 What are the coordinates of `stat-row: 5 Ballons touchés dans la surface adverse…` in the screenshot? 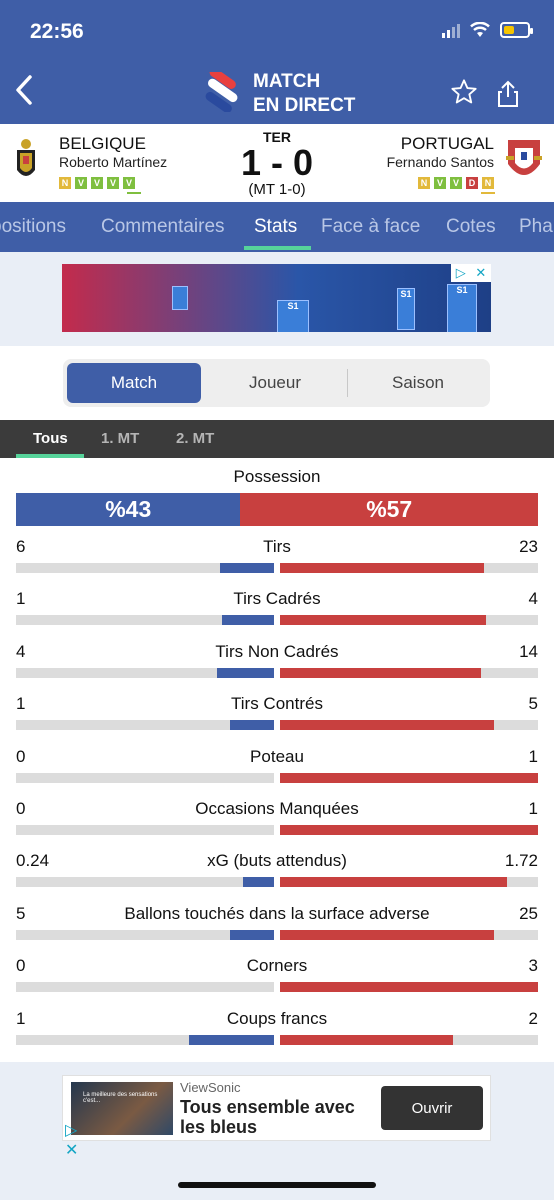 It's located at (277, 930).